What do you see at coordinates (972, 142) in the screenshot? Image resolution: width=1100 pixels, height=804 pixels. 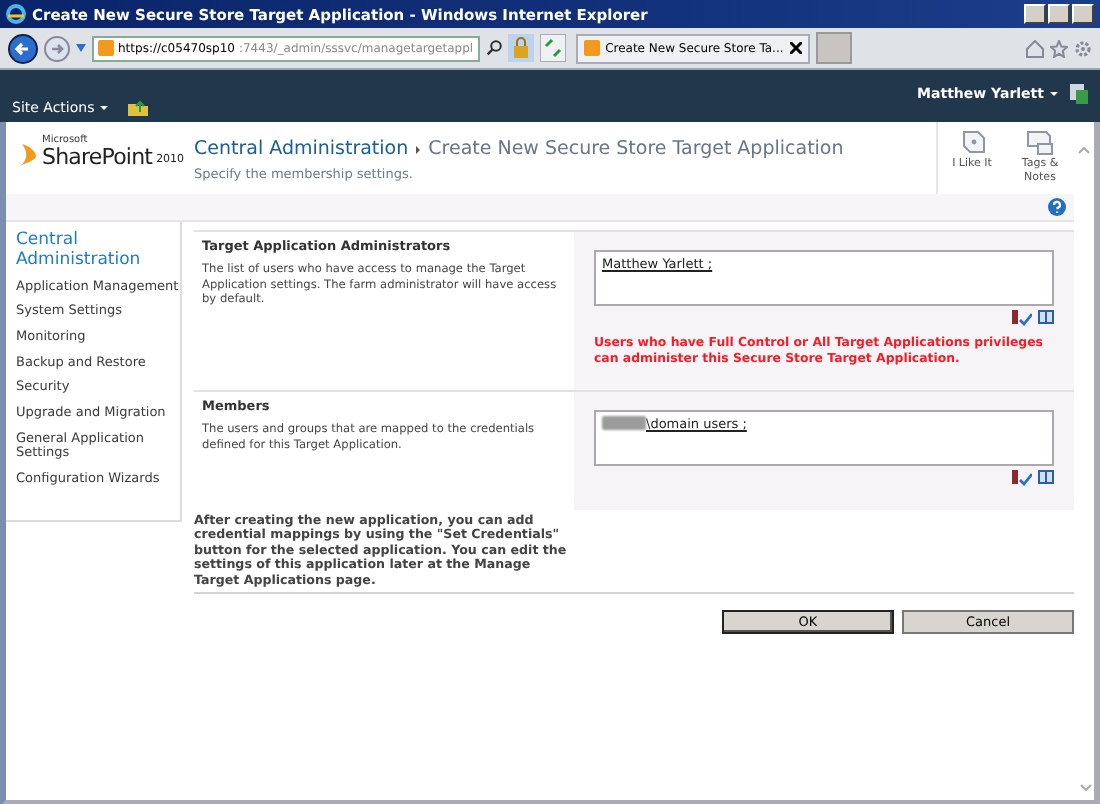 I see `tag-icon` at bounding box center [972, 142].